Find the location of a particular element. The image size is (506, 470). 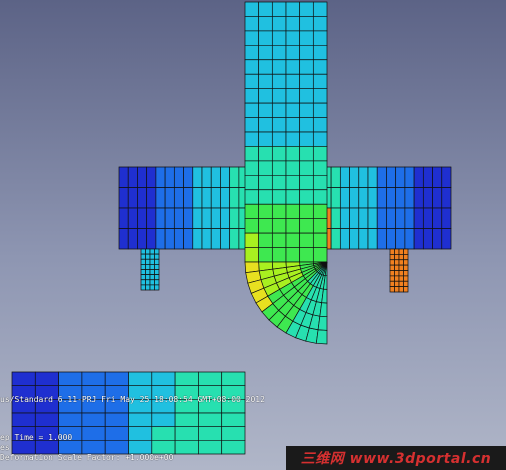

pipe-bend-element is located at coordinates (321, 337).